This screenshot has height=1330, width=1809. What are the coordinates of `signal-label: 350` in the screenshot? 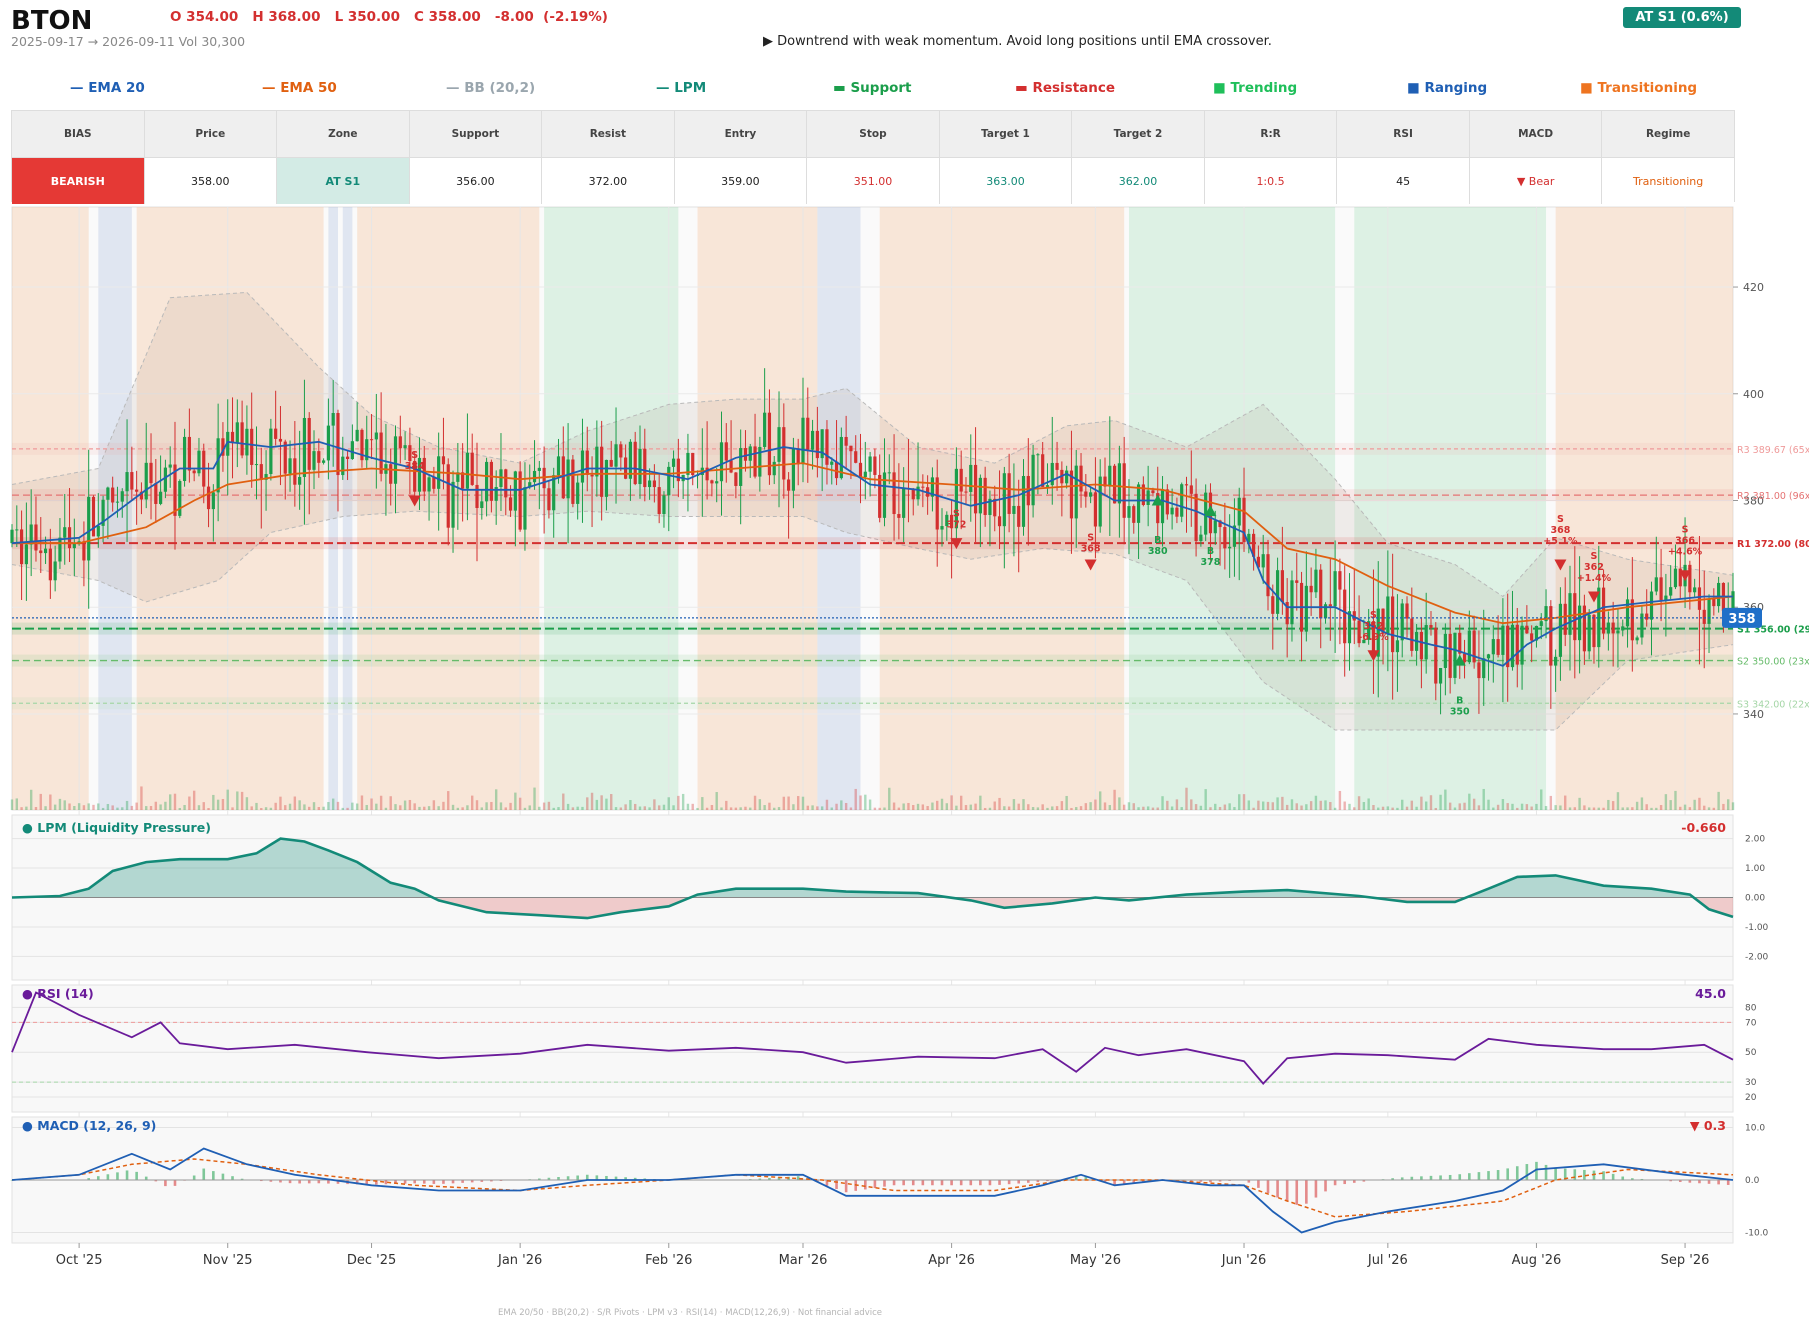 It's located at (1460, 711).